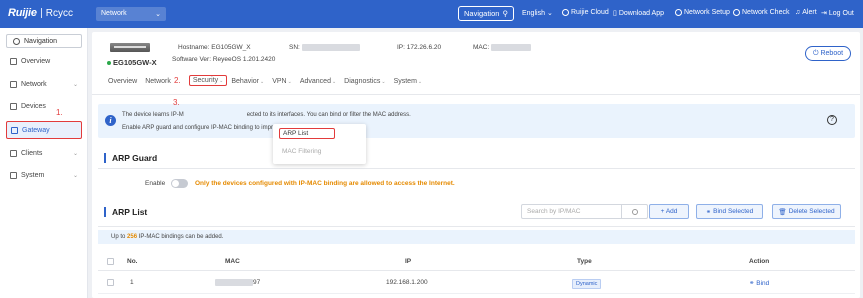 This screenshot has height=298, width=863. Describe the element at coordinates (33, 106) in the screenshot. I see `sidebar-item-label: Devices` at that location.